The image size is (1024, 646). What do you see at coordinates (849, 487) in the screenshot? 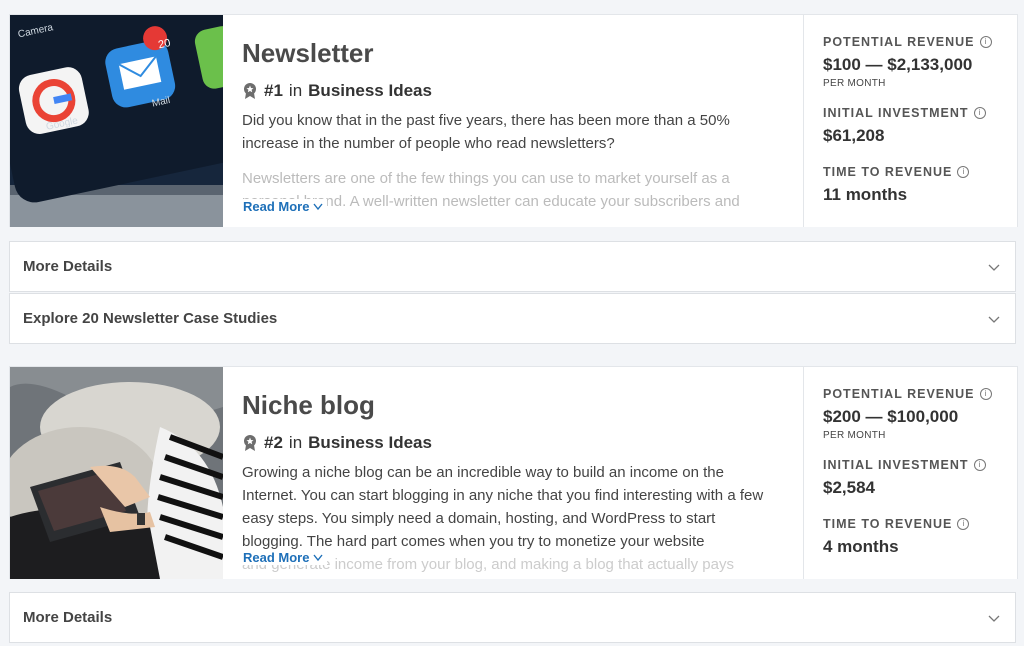
I see `initial-investment-value: $2,584` at bounding box center [849, 487].